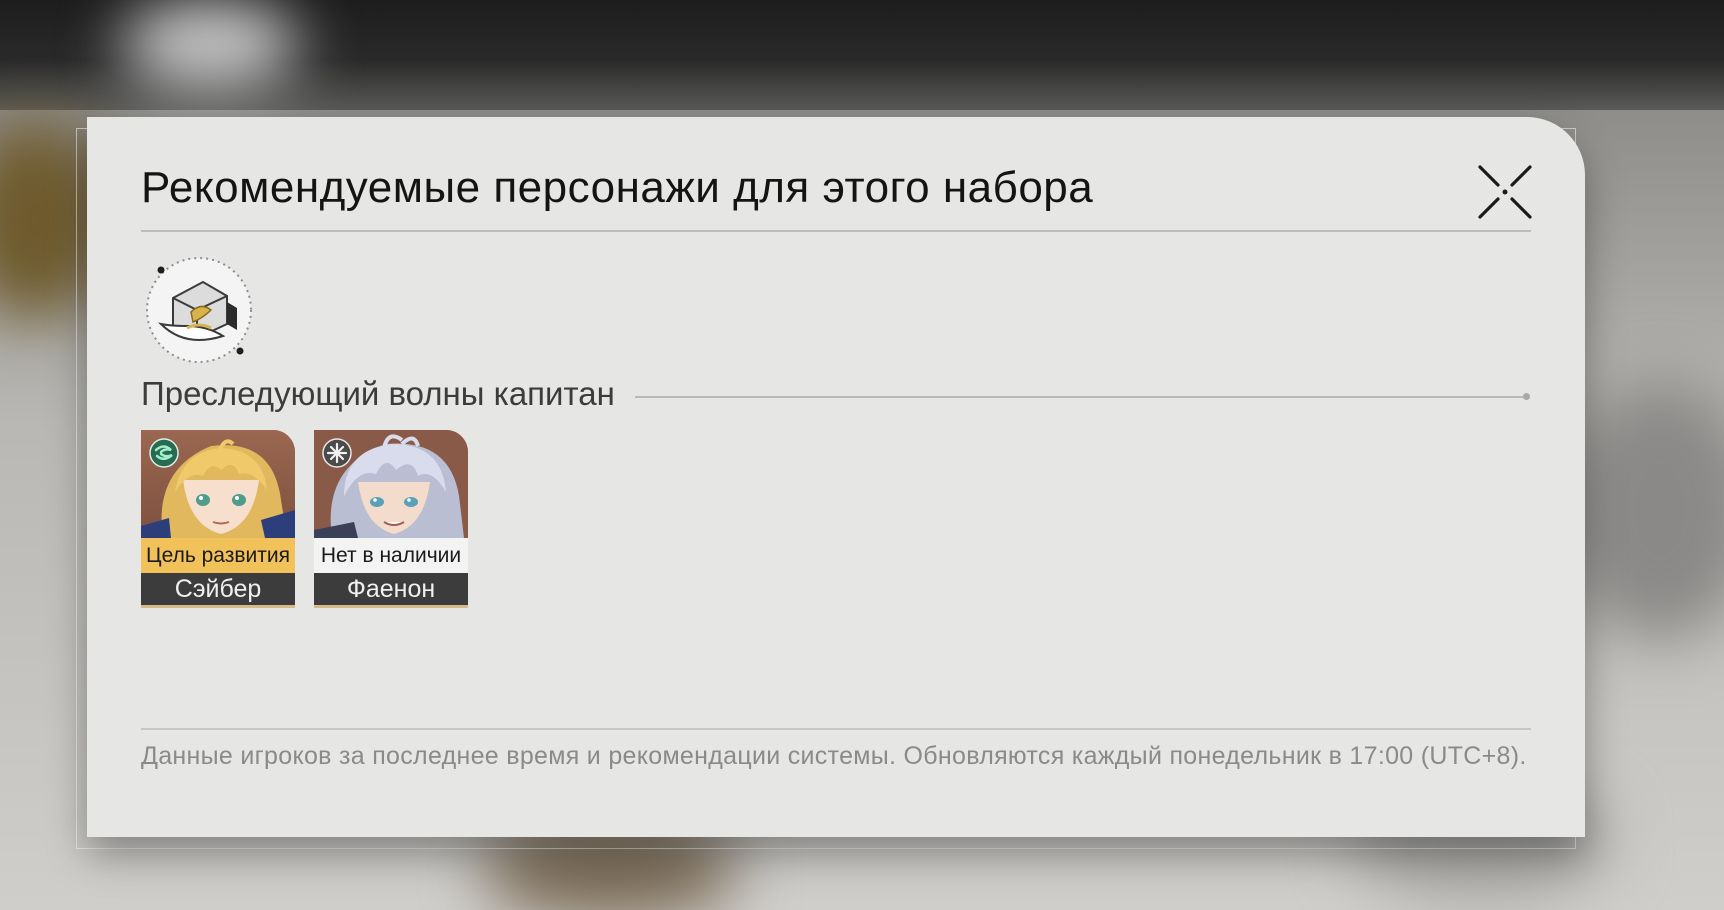 This screenshot has width=1724, height=910. I want to click on footnote-divider, so click(836, 729).